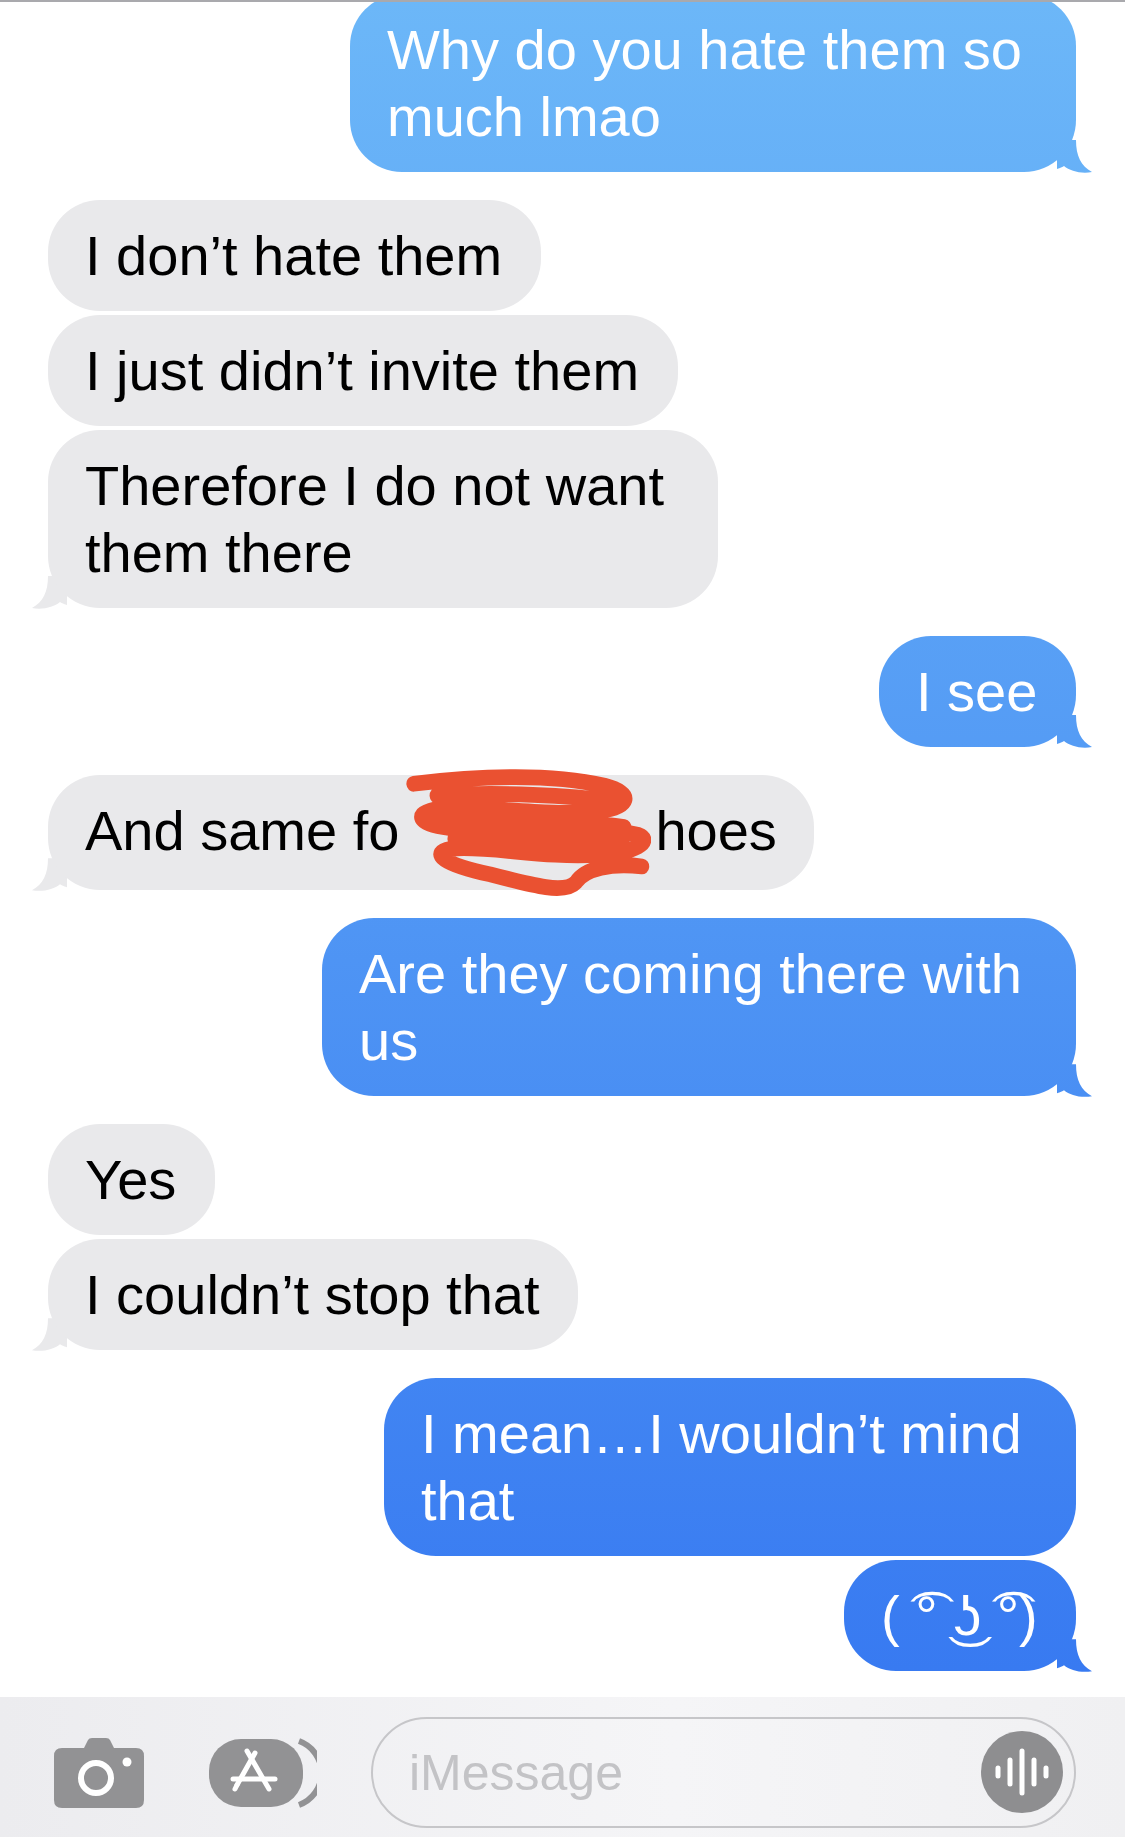  Describe the element at coordinates (977, 691) in the screenshot. I see `sent-message: I see` at that location.